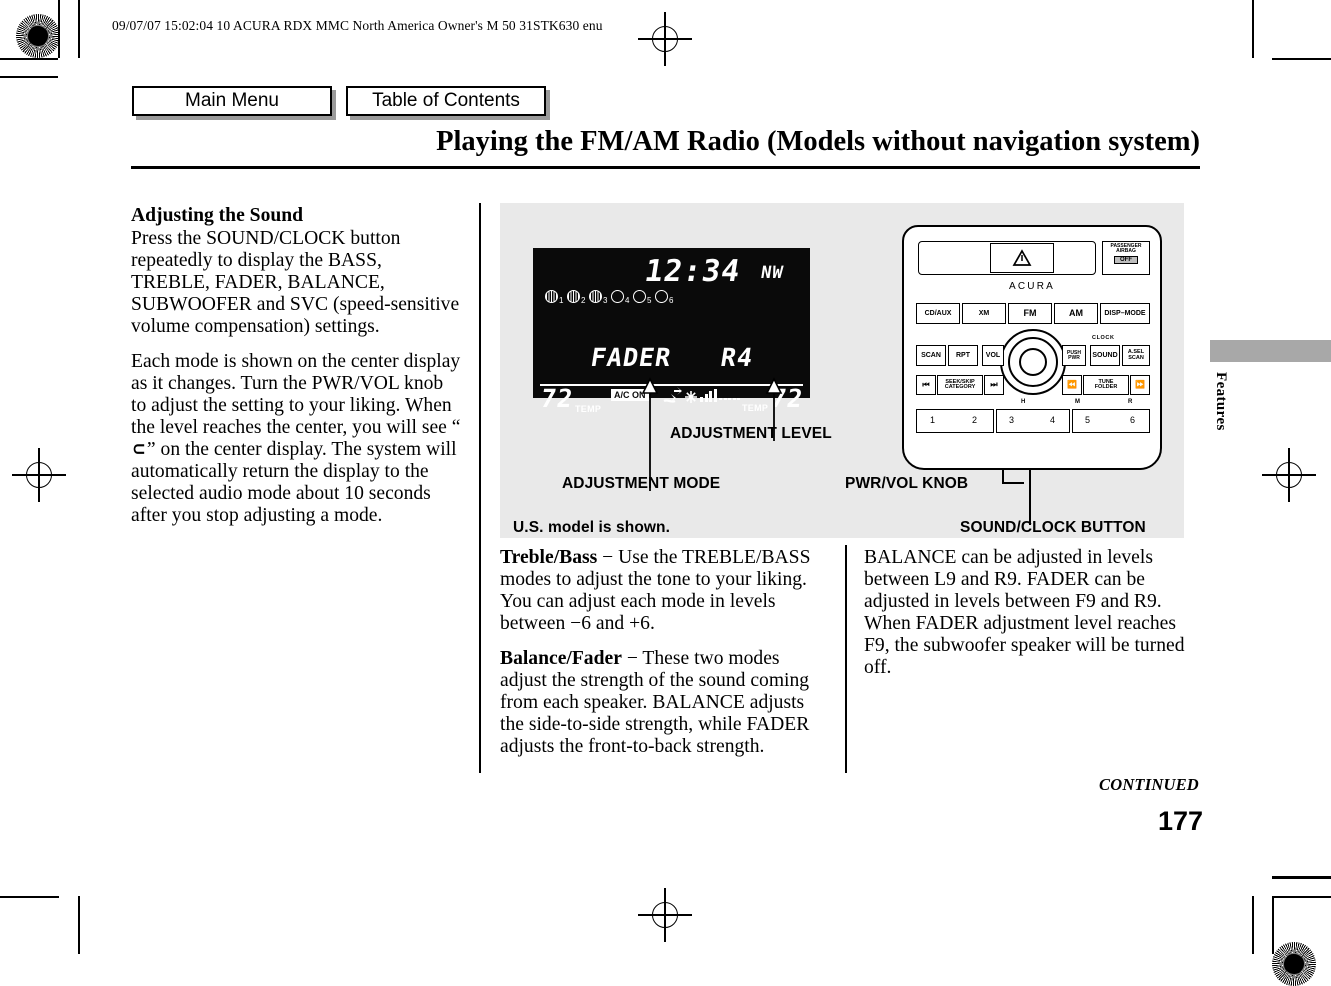 This screenshot has height=986, width=1331. I want to click on treble-bass-term: Treble/Bass, so click(549, 557).